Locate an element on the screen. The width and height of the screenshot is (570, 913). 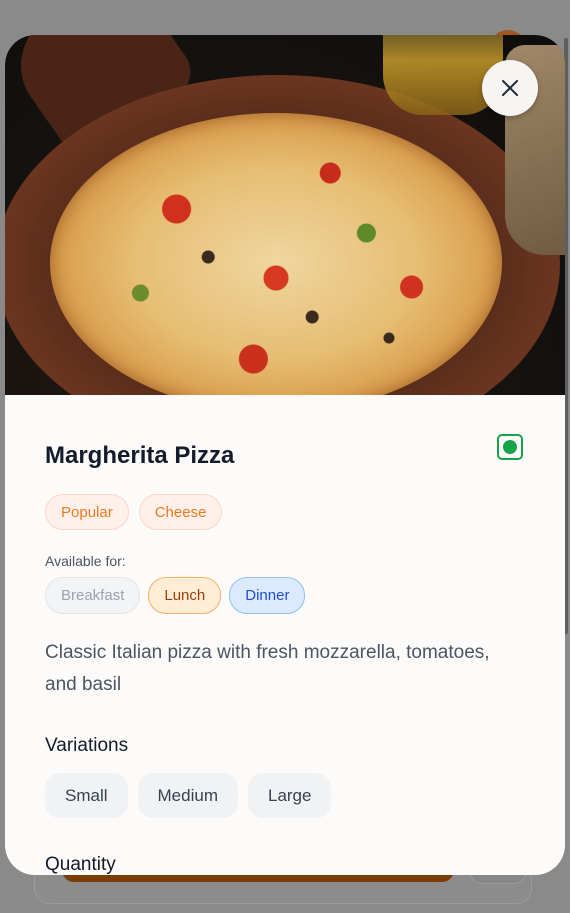
variation-options: Small Medium Large is located at coordinates (285, 795).